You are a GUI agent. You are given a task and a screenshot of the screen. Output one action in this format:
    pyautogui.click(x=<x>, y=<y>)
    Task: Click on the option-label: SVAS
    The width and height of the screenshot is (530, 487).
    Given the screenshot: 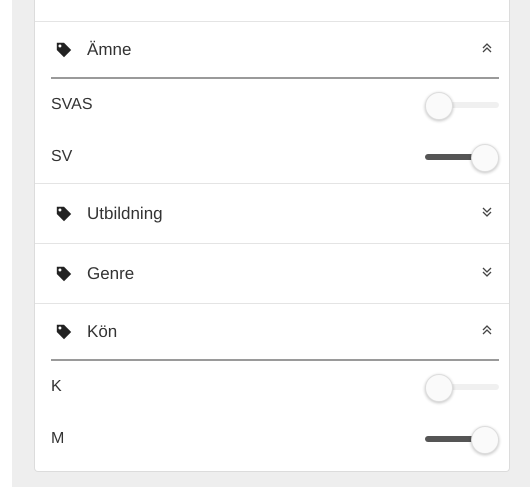 What is the action you would take?
    pyautogui.click(x=72, y=105)
    